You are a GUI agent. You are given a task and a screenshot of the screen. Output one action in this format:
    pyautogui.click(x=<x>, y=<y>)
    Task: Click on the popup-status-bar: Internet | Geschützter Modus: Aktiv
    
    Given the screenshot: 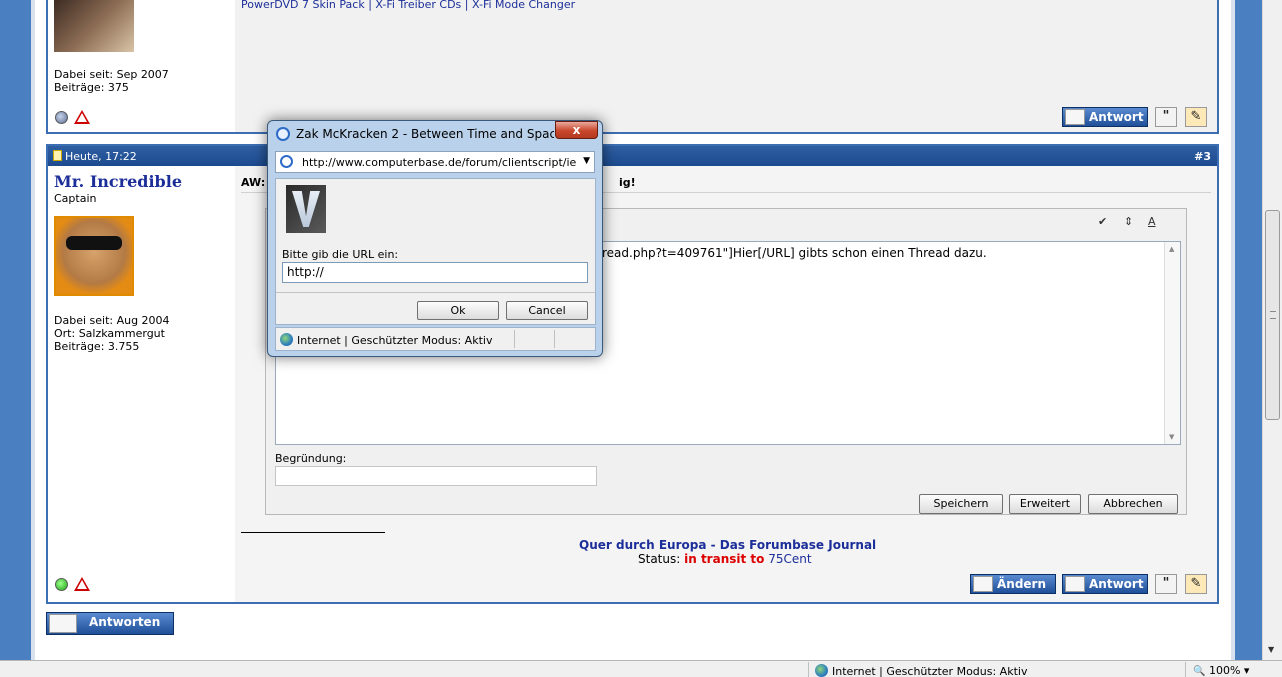 What is the action you would take?
    pyautogui.click(x=435, y=339)
    